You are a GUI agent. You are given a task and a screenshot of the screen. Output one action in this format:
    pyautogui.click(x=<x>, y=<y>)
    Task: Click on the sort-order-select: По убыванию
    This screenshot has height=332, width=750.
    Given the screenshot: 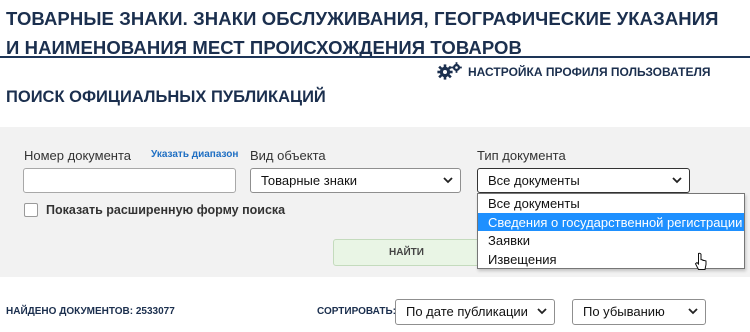 What is the action you would take?
    pyautogui.click(x=639, y=312)
    